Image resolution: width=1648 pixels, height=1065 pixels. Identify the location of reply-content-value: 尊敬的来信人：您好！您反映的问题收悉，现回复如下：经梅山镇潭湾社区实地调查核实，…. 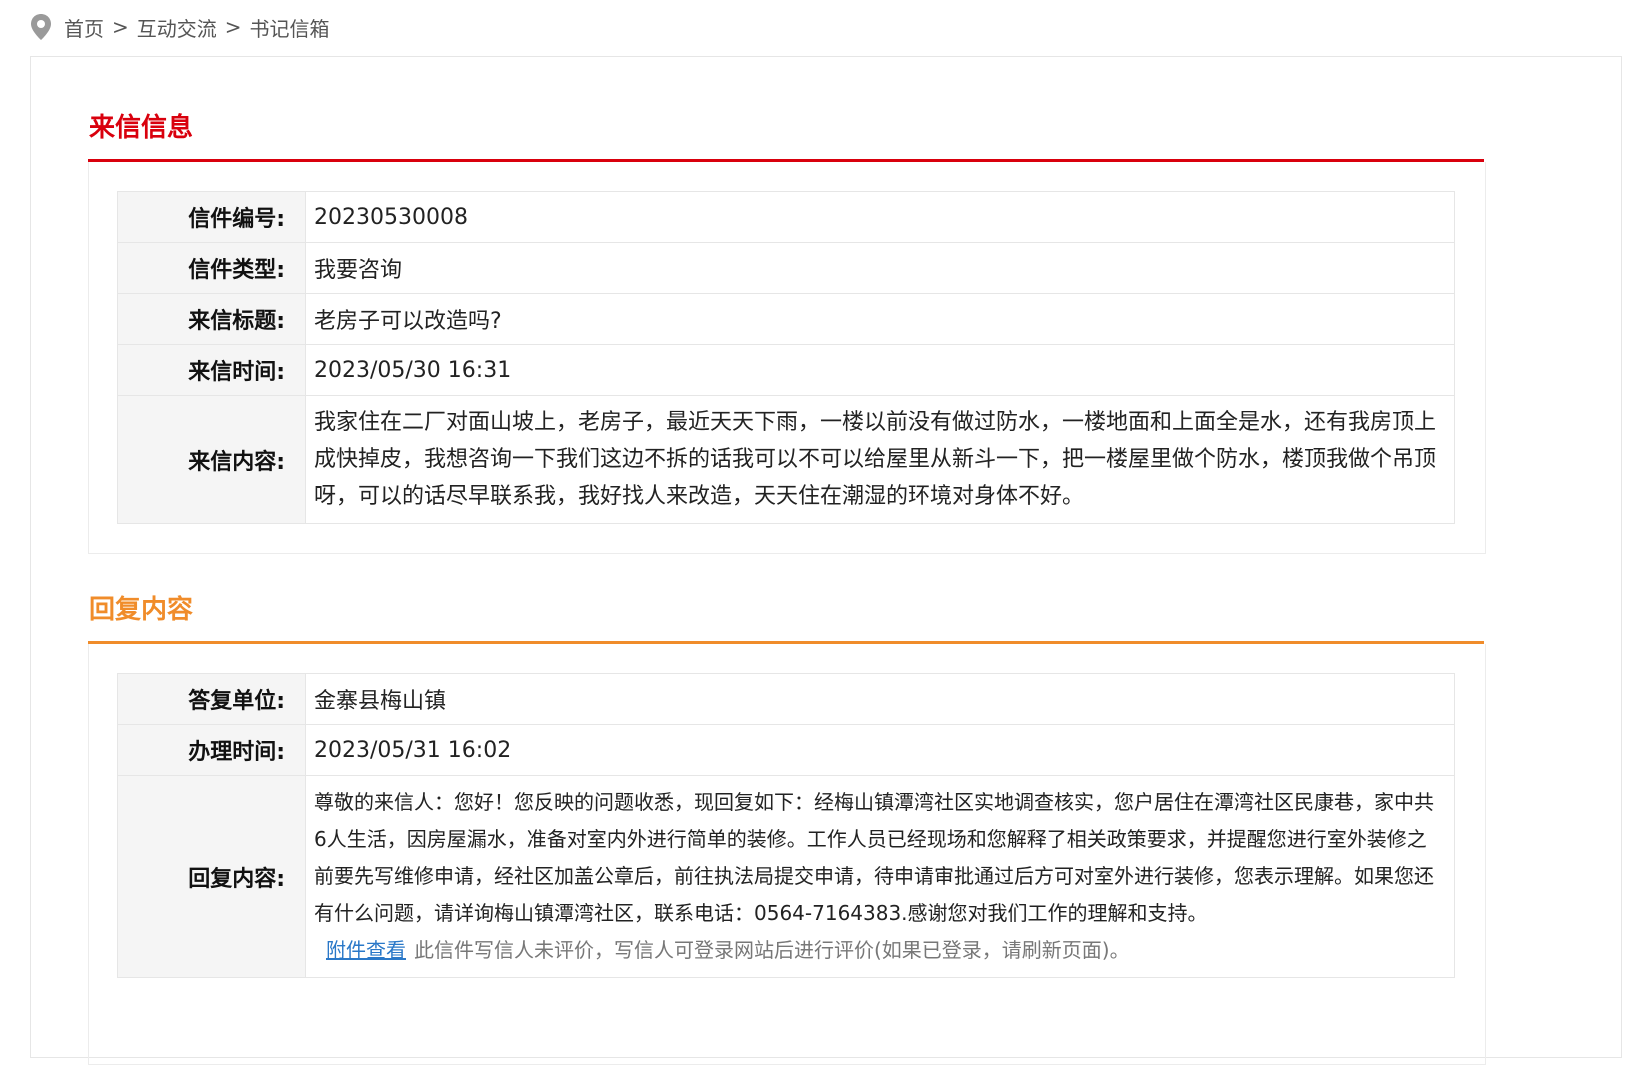
(874, 857).